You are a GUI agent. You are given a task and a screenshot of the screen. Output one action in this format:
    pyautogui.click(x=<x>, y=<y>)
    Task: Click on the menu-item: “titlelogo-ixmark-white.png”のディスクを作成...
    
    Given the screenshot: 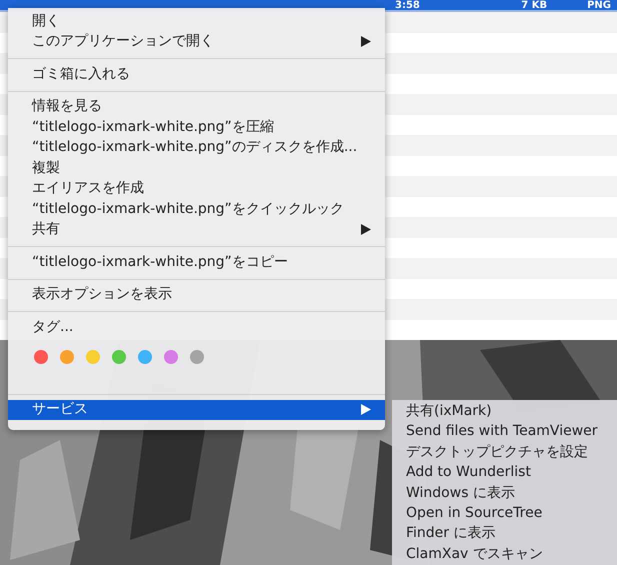 What is the action you would take?
    pyautogui.click(x=196, y=148)
    